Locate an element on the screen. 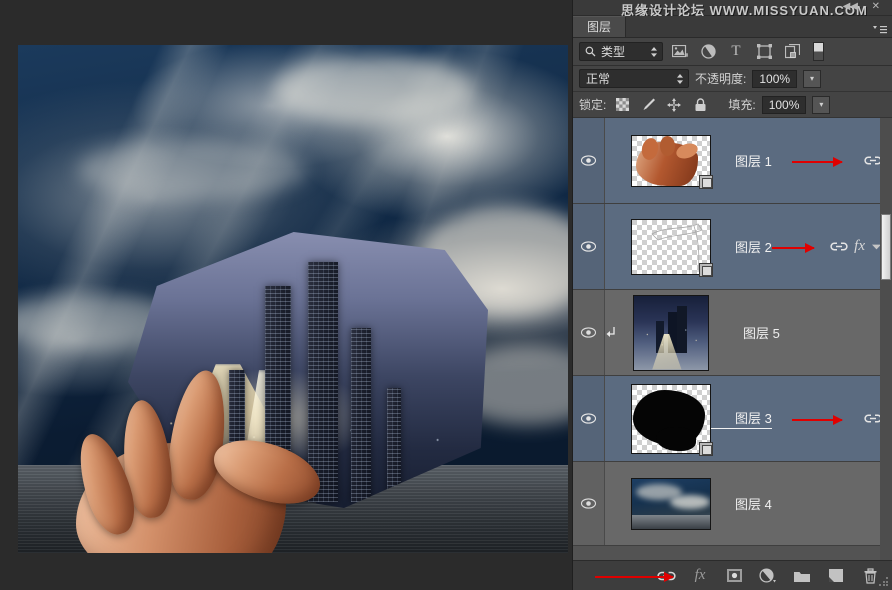 Image resolution: width=892 pixels, height=590 pixels. layer-name: 图层 5 is located at coordinates (795, 332).